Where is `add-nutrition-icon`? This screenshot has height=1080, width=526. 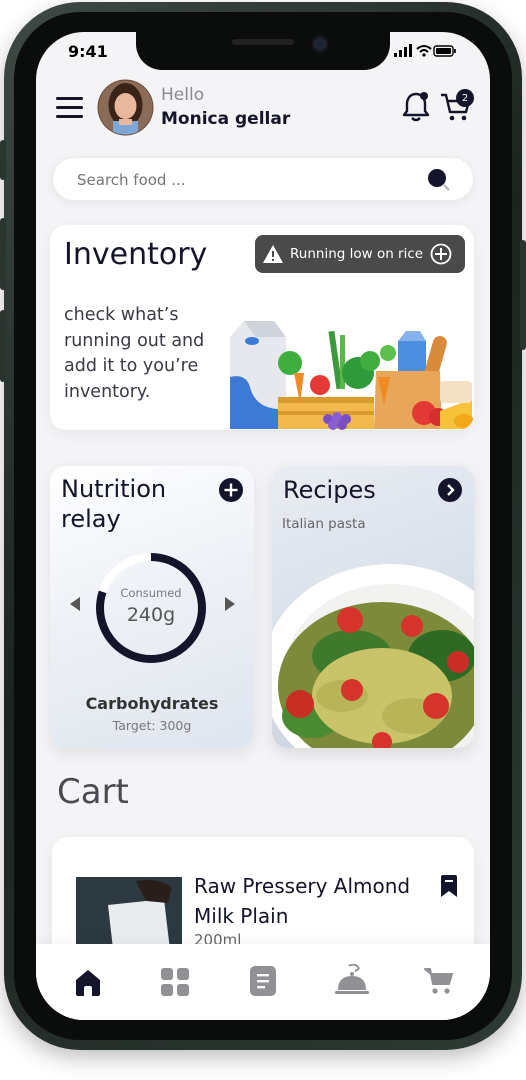 add-nutrition-icon is located at coordinates (231, 490).